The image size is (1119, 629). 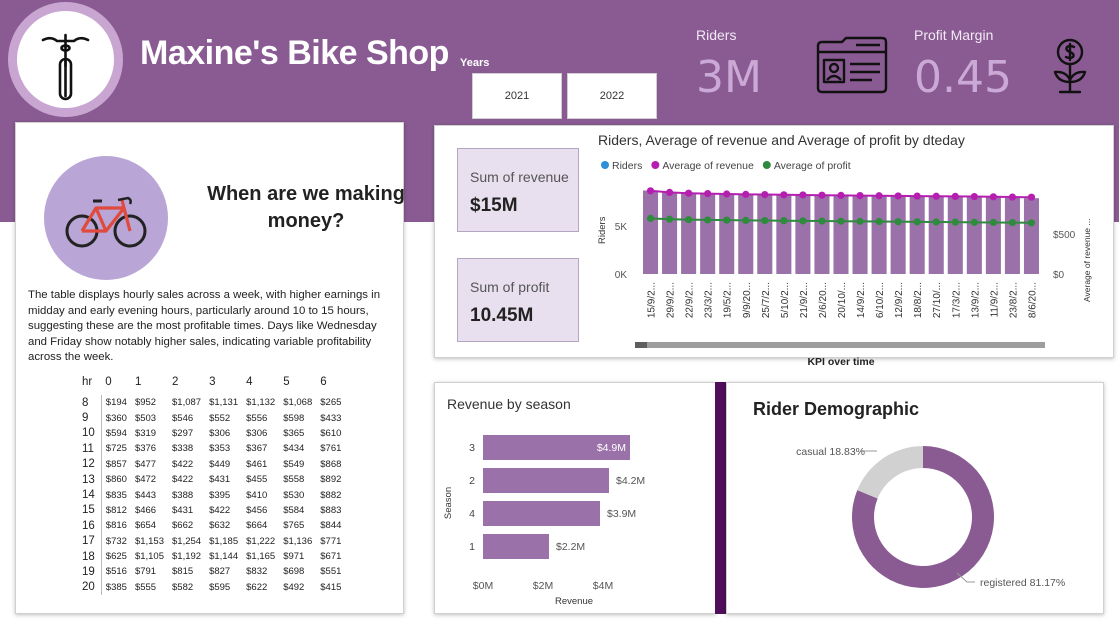 I want to click on table-row: 11 $725 $376 $338 $353 $367 $434 $761, so click(x=211, y=449).